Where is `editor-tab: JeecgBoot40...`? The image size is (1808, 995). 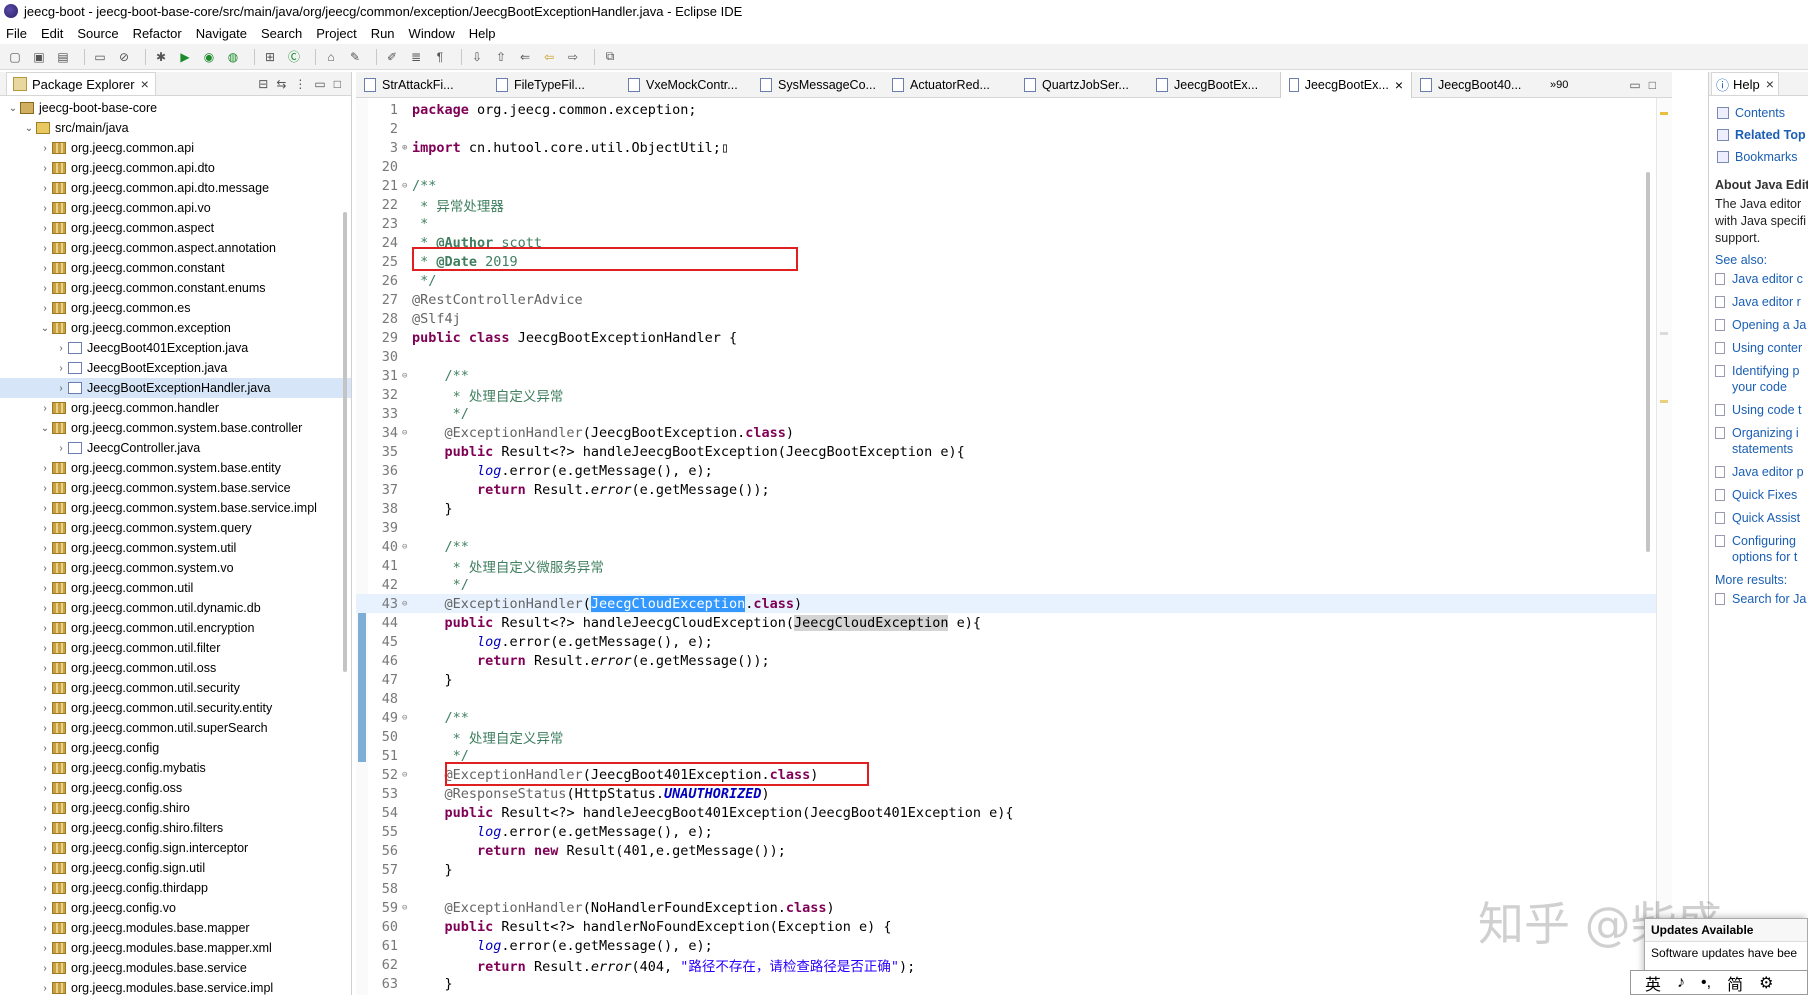 editor-tab: JeecgBoot40... is located at coordinates (1478, 85).